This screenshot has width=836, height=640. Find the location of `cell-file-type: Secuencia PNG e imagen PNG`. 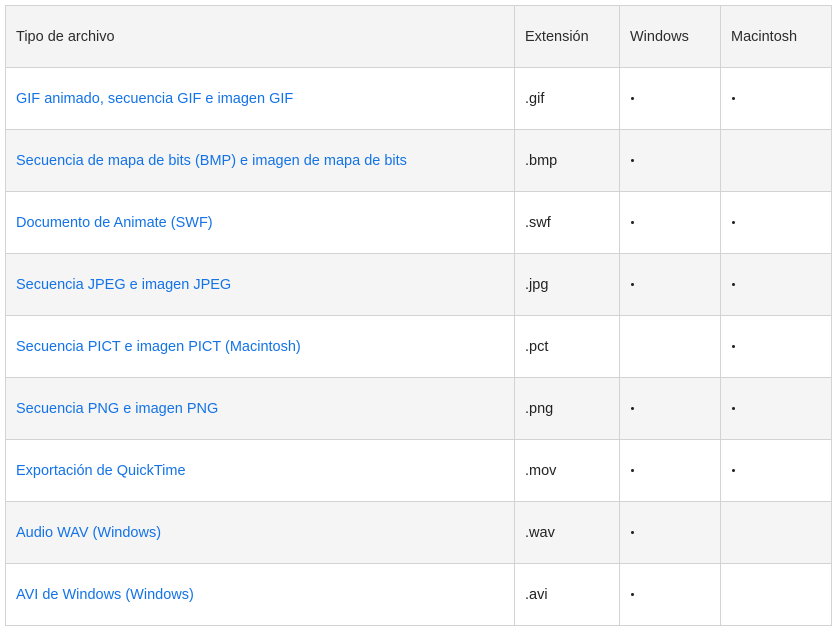

cell-file-type: Secuencia PNG e imagen PNG is located at coordinates (260, 408).